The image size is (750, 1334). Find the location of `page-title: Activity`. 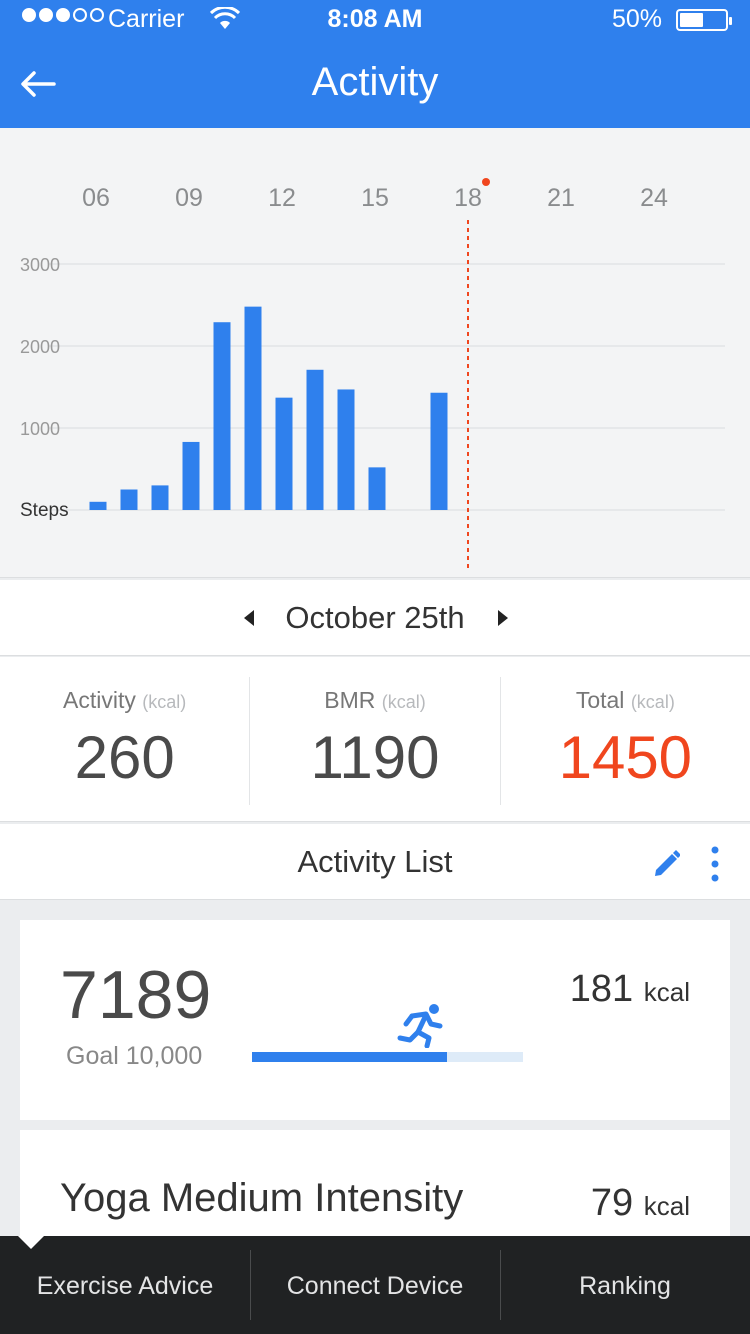

page-title: Activity is located at coordinates (375, 82).